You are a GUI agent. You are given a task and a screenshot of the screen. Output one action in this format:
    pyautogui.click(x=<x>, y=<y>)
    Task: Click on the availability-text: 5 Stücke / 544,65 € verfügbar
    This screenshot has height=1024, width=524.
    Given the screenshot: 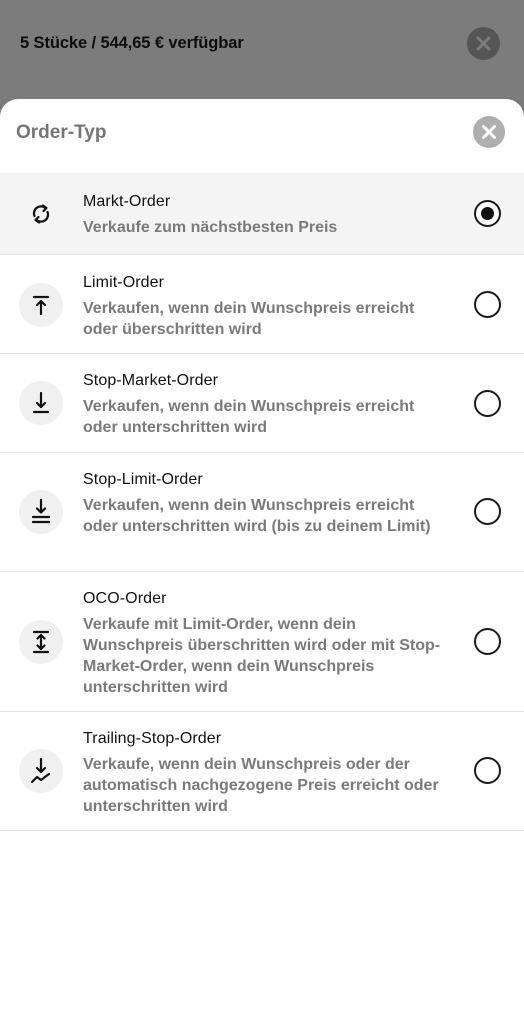 What is the action you would take?
    pyautogui.click(x=132, y=43)
    